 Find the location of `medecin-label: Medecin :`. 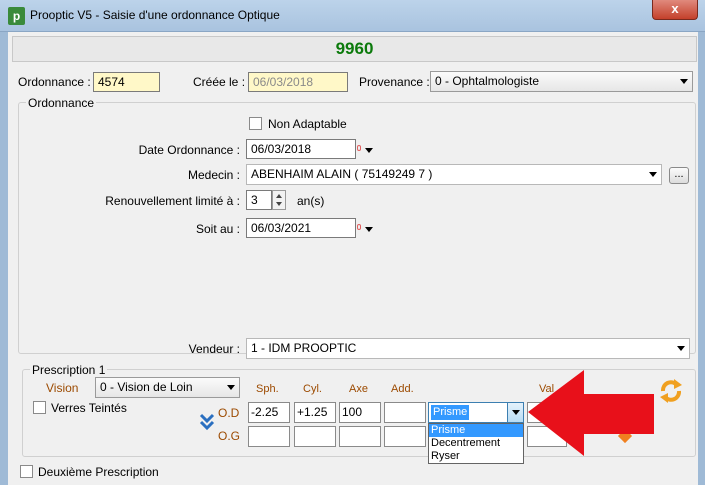

medecin-label: Medecin : is located at coordinates (213, 175).